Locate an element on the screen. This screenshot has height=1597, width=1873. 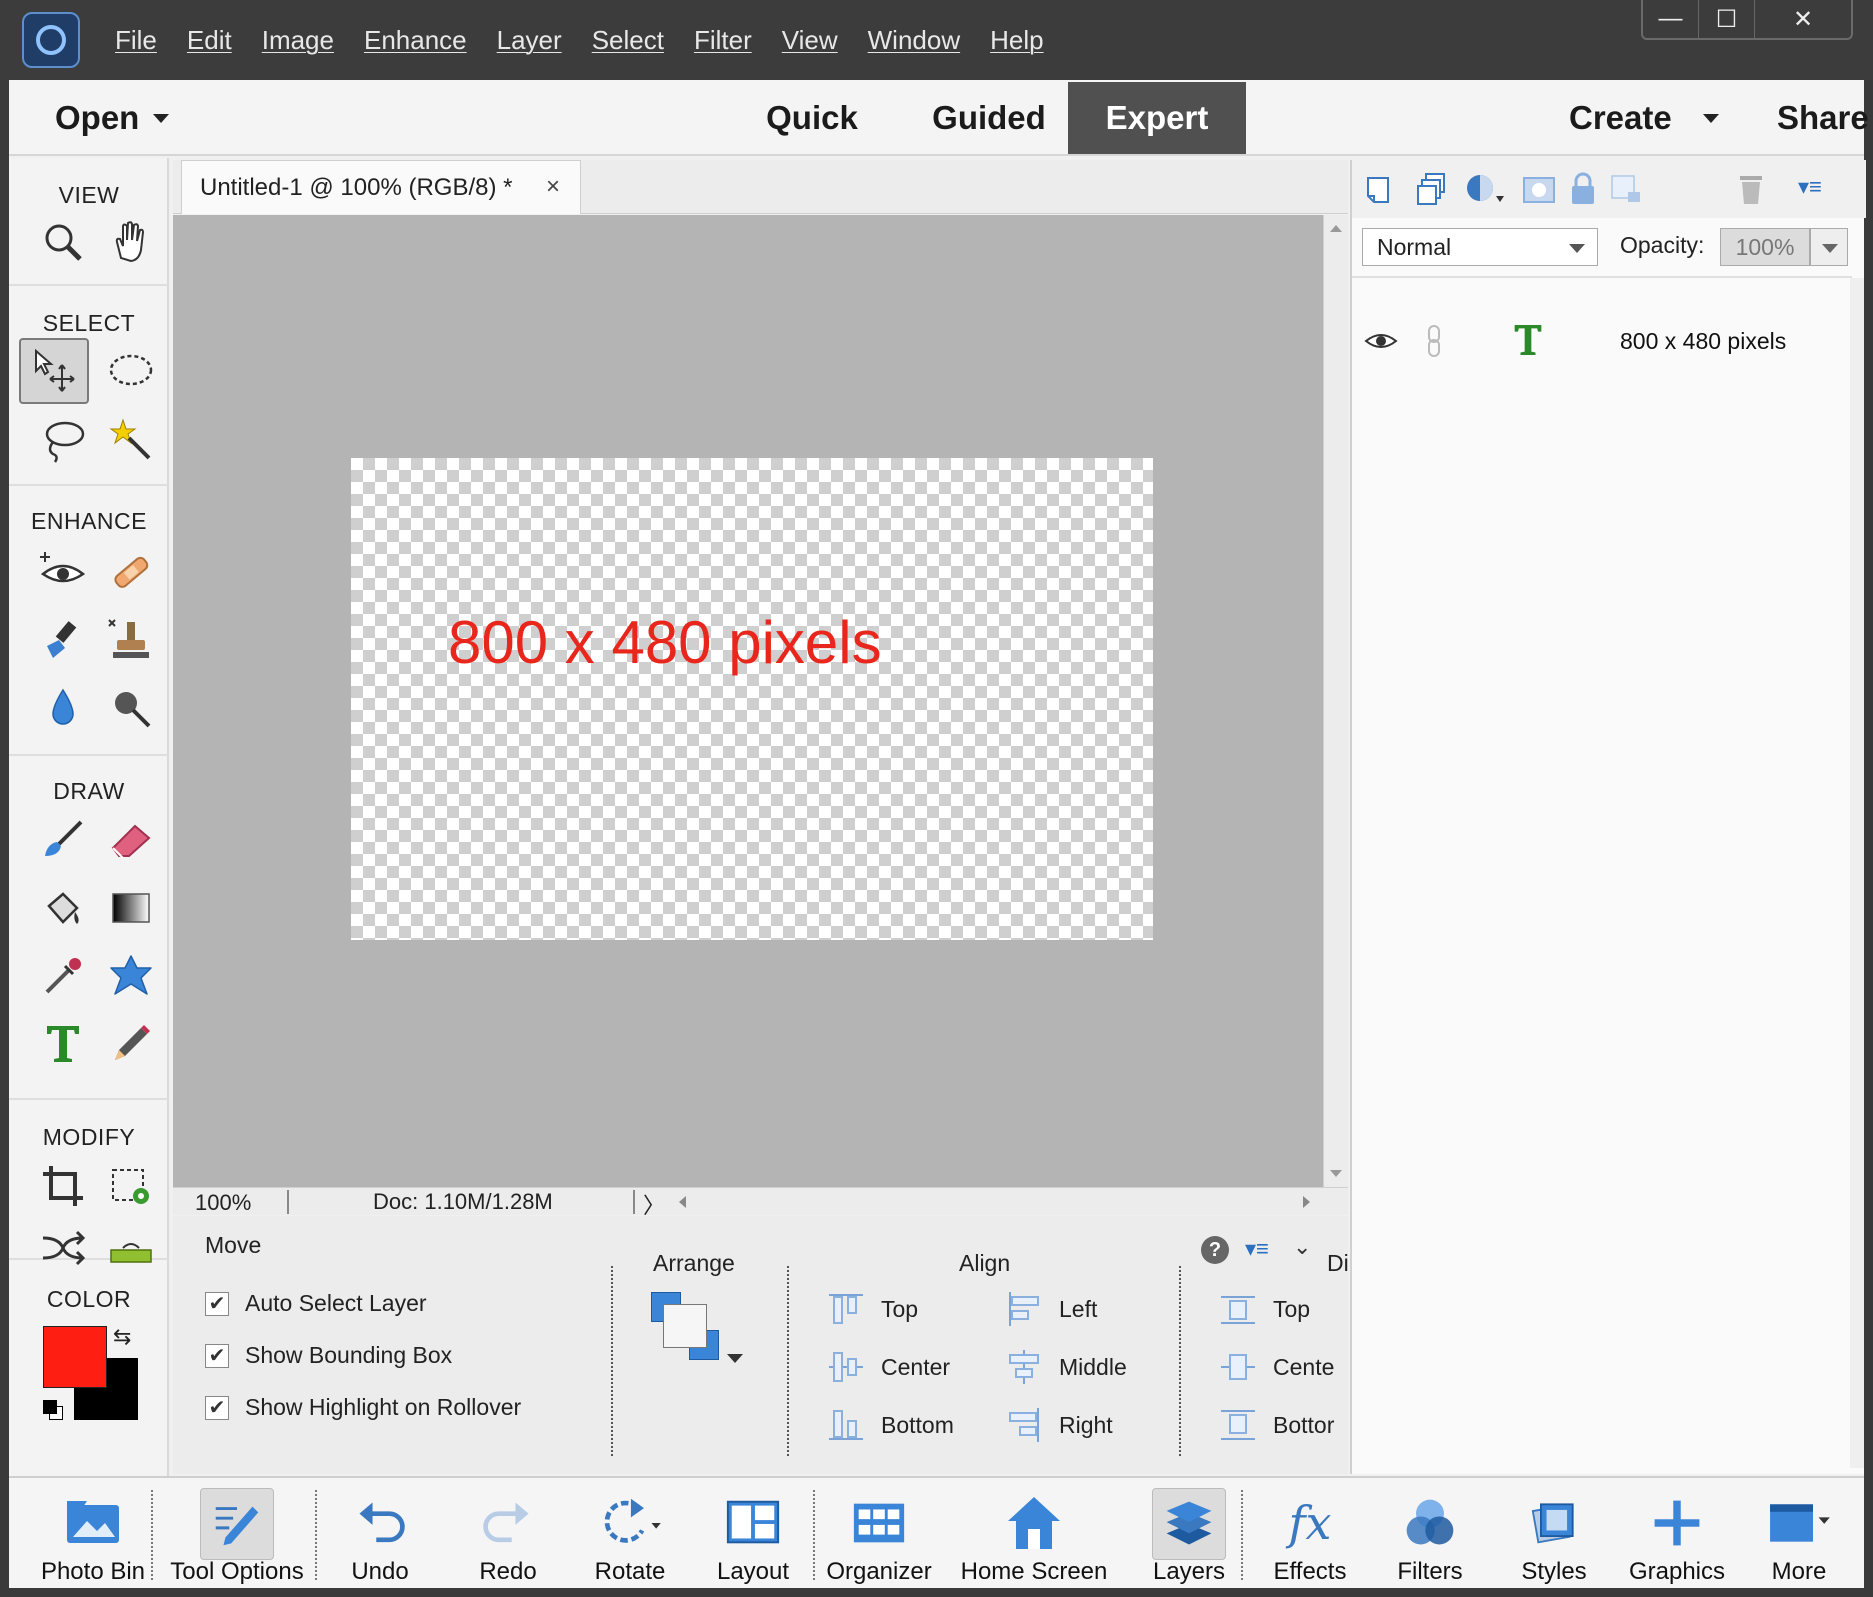
hand-tool is located at coordinates (131, 242).